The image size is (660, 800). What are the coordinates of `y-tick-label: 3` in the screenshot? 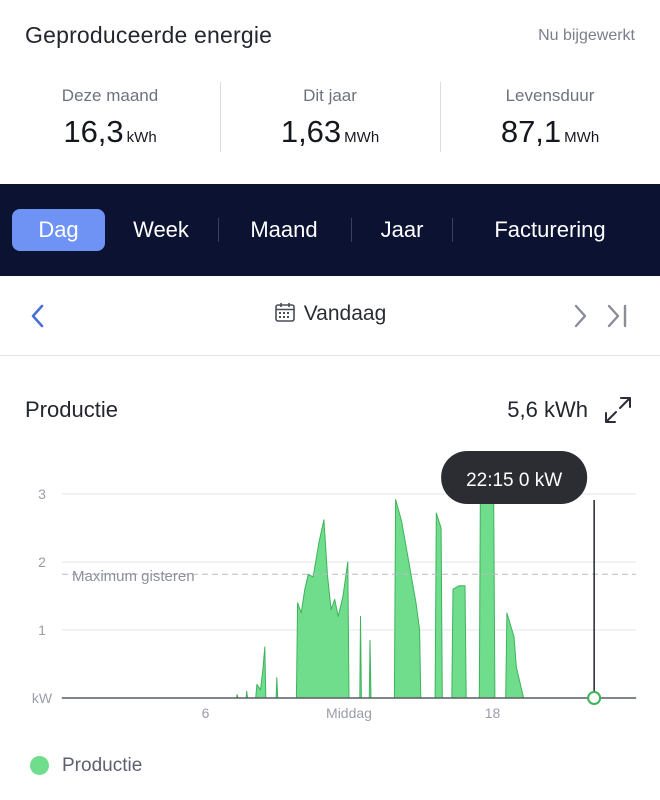 It's located at (42, 494).